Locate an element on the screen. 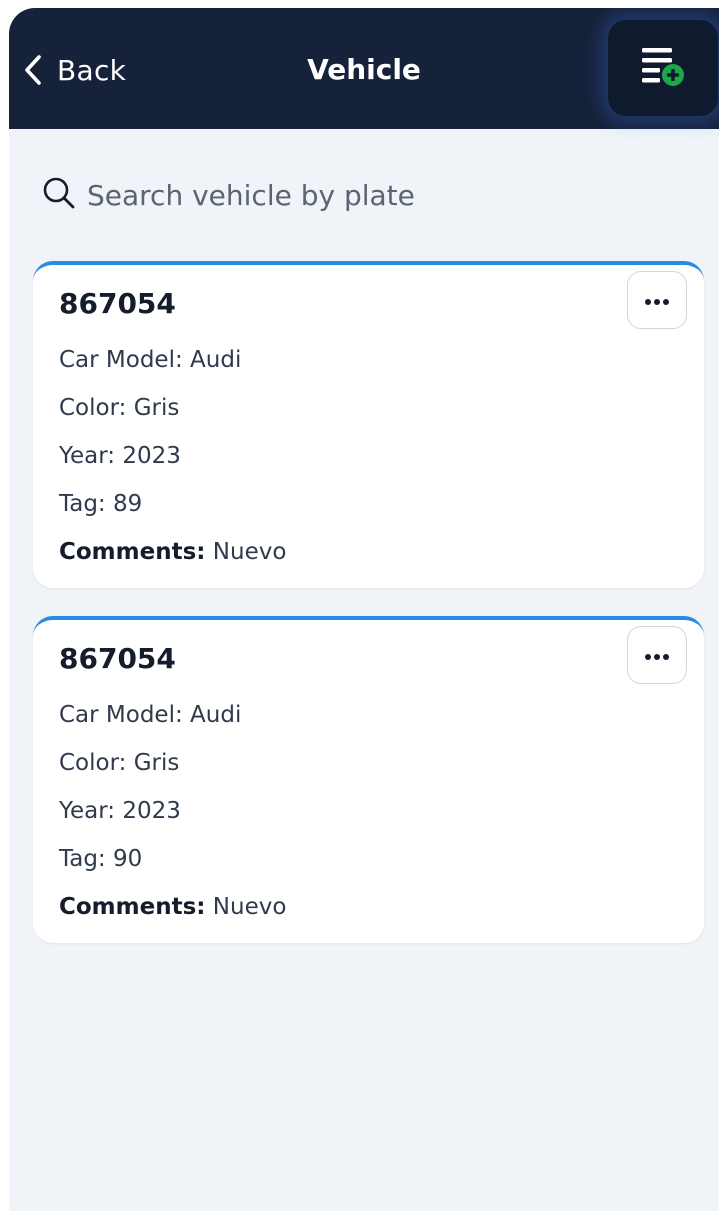 This screenshot has height=1211, width=719. search-icon is located at coordinates (59, 195).